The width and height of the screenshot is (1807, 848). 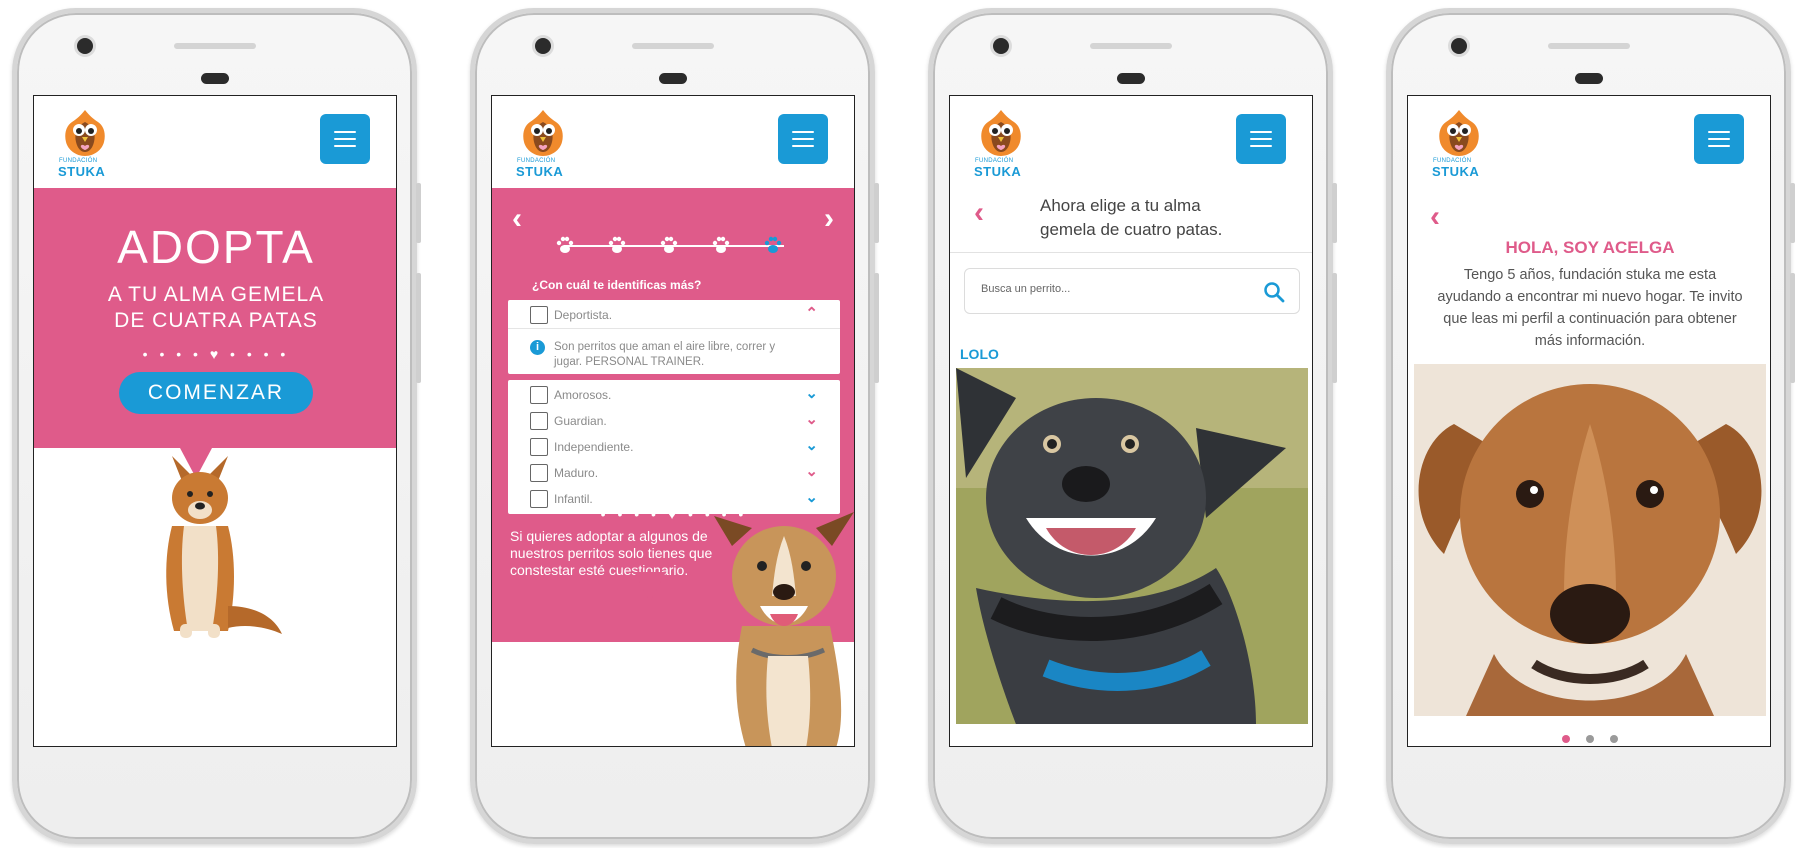 I want to click on profile-title: HOLA, SOY ACELGA, so click(x=1590, y=247).